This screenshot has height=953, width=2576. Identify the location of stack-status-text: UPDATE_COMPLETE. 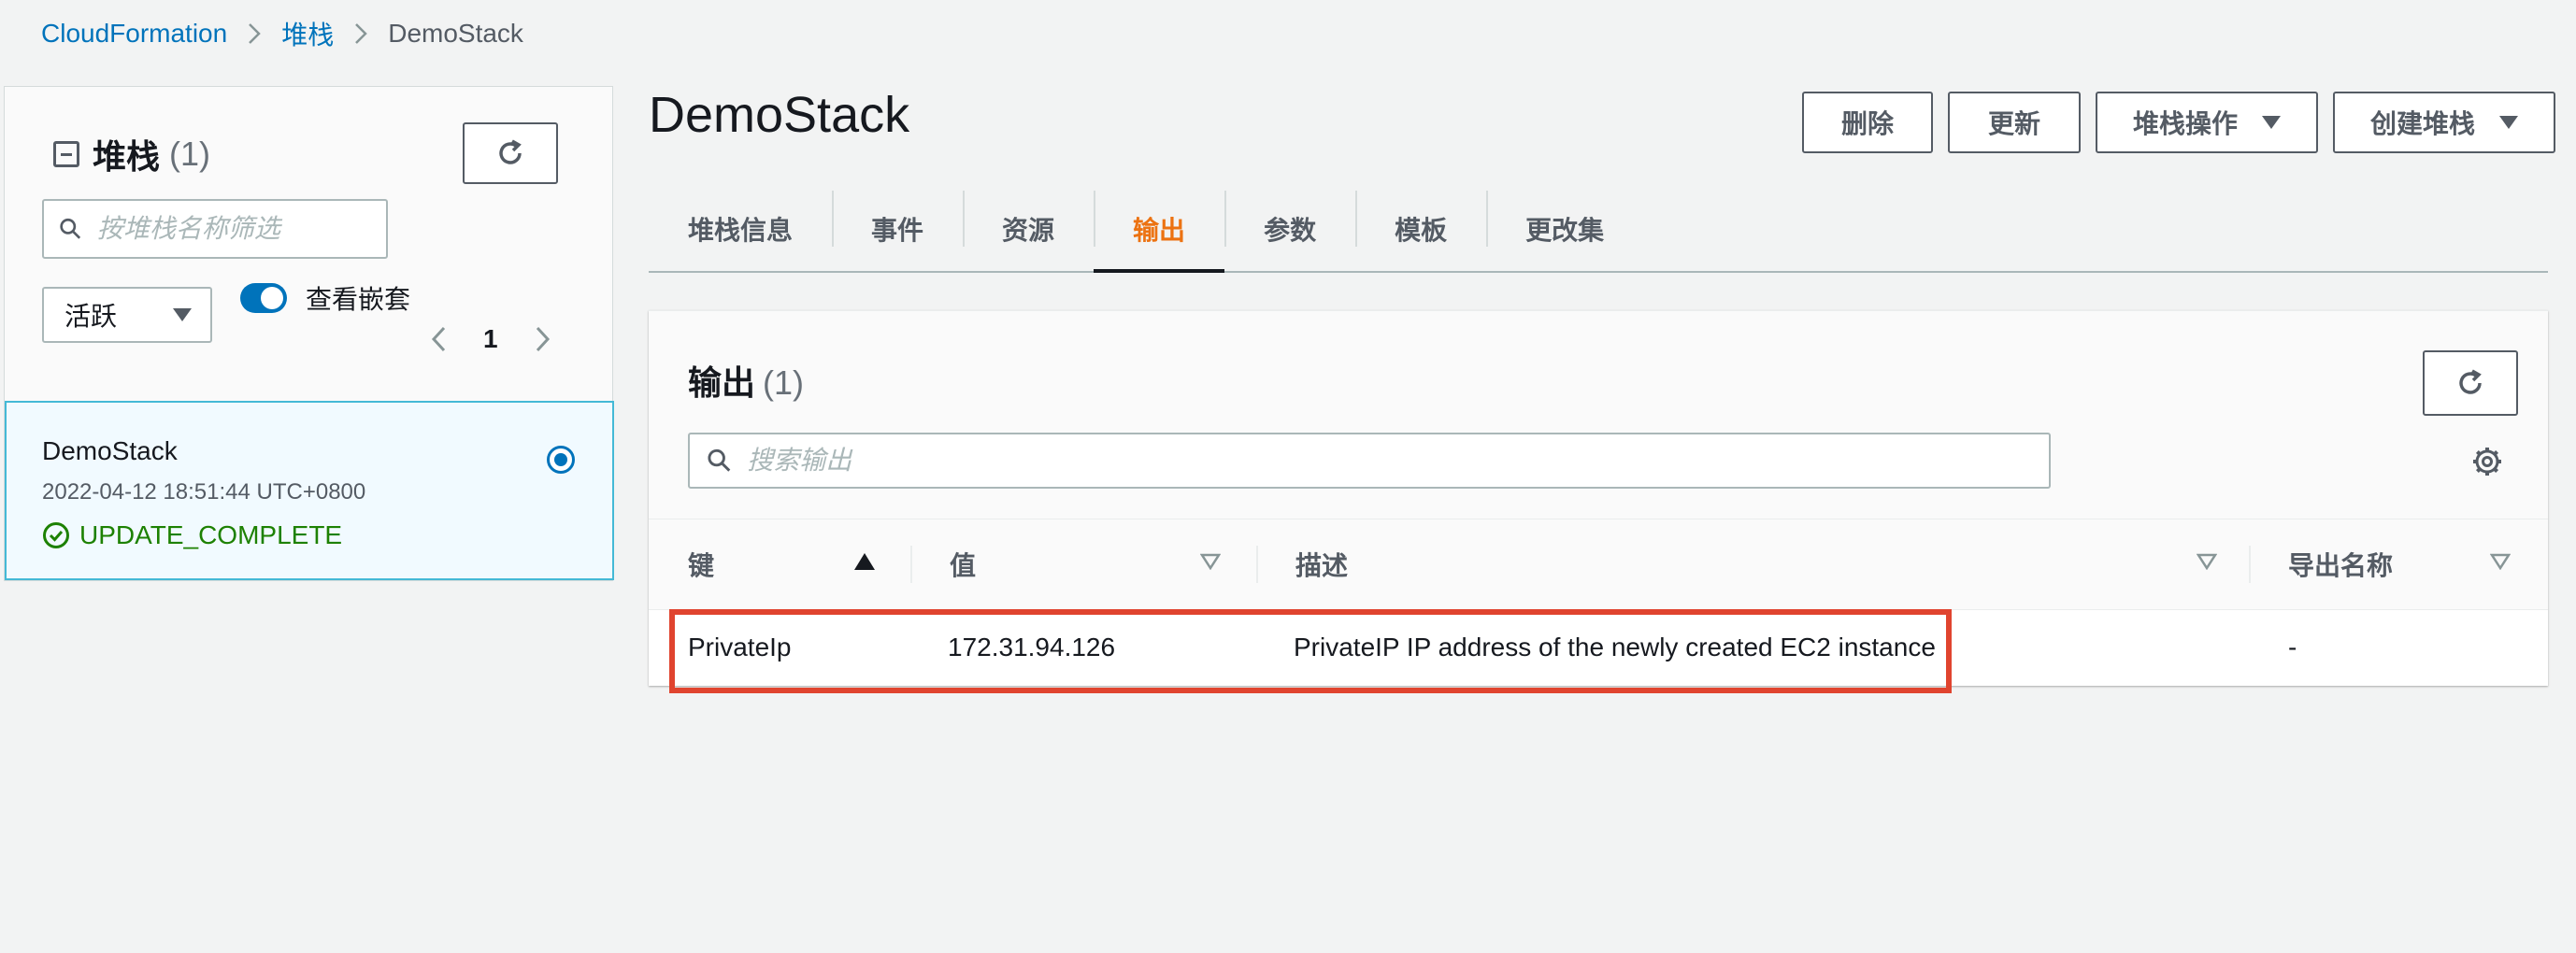
(211, 534).